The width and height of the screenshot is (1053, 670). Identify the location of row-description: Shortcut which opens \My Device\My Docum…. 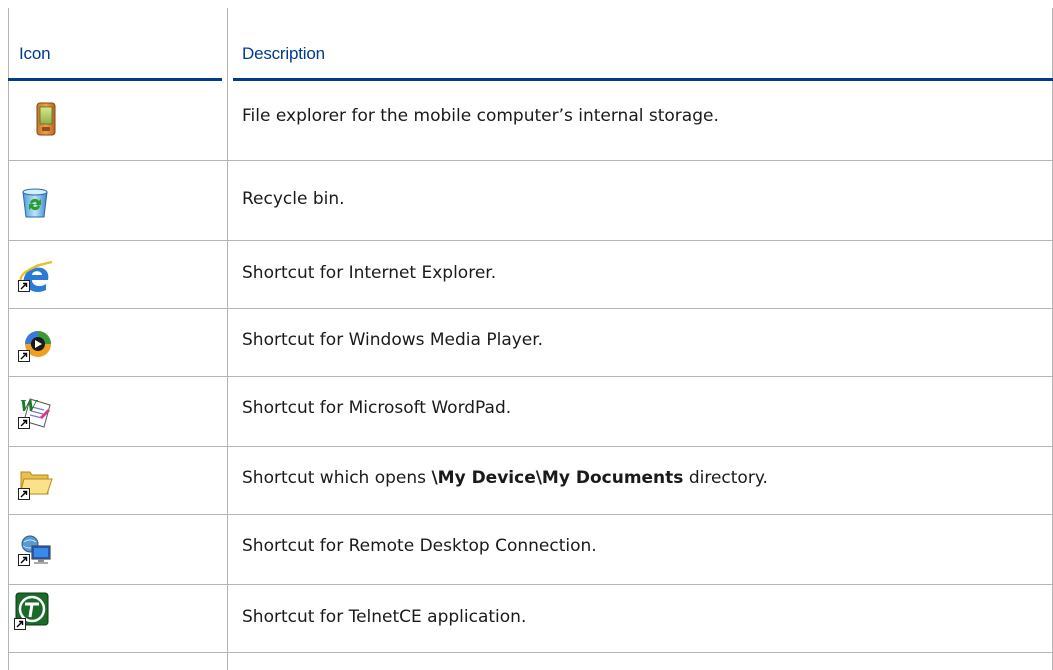
(642, 478).